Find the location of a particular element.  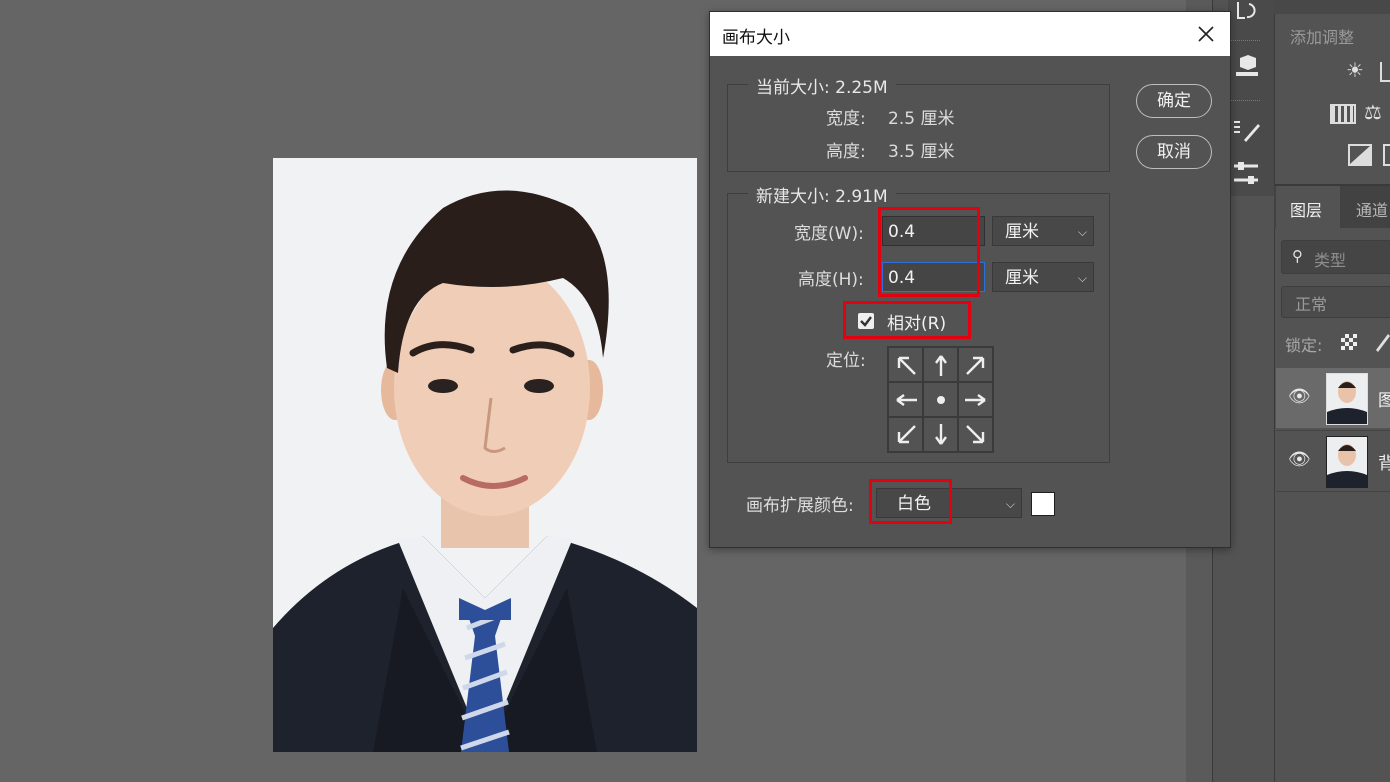

layer-row: 👁 图 is located at coordinates (1333, 398).